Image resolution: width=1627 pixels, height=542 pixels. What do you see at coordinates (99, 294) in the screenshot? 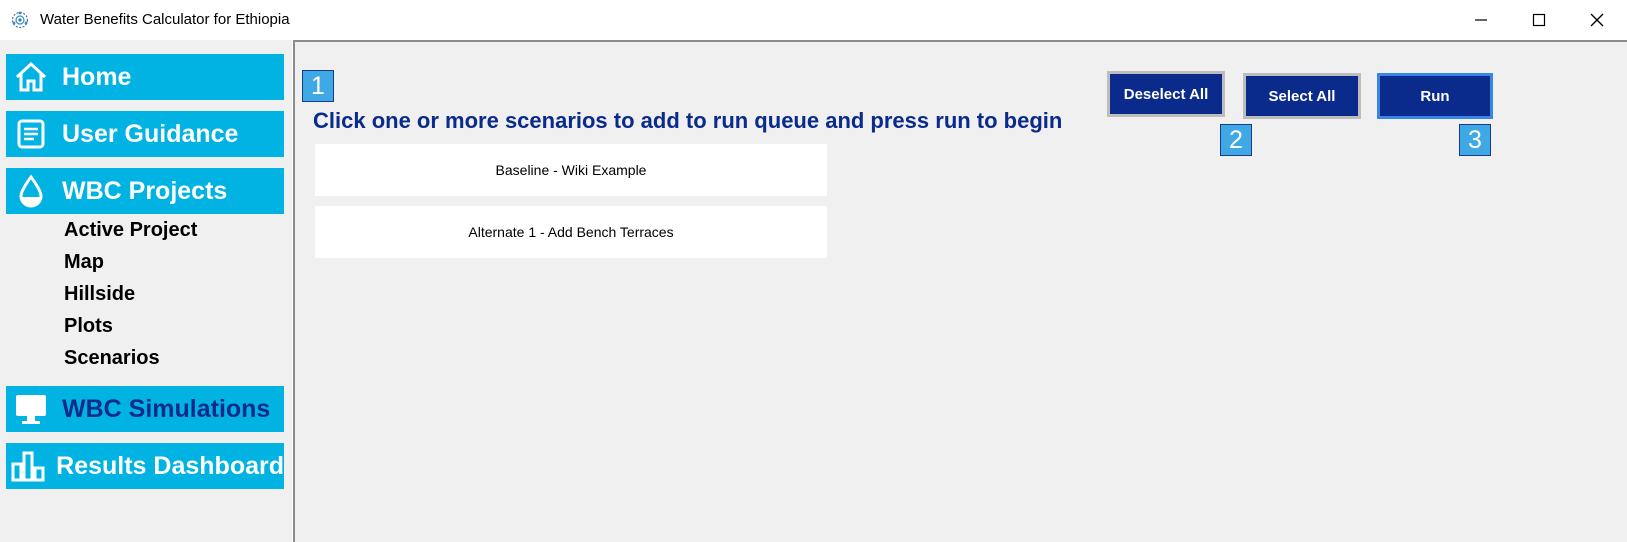
I see `subnav-hillside: Hillside` at bounding box center [99, 294].